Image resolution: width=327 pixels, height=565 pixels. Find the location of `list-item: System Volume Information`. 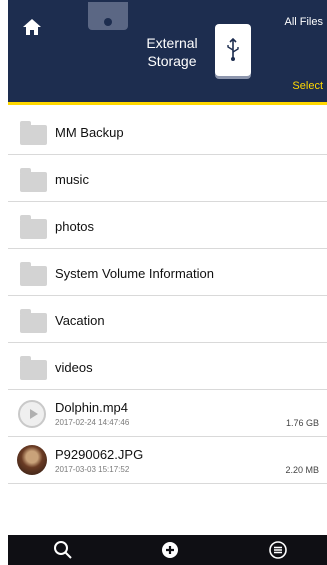

list-item: System Volume Information is located at coordinates (167, 272).